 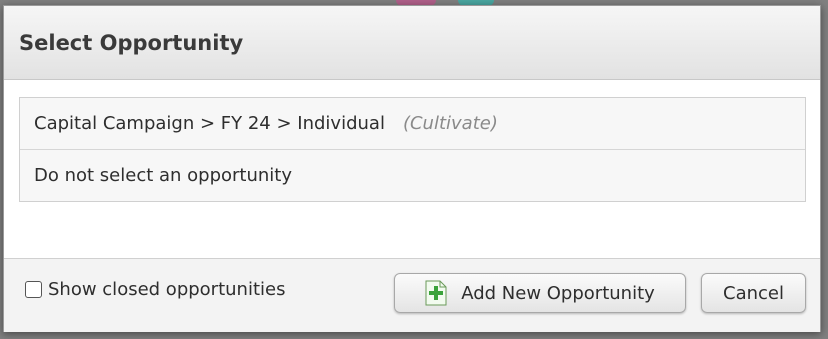 I want to click on opportunity-stage: (Cultivate), so click(x=450, y=123).